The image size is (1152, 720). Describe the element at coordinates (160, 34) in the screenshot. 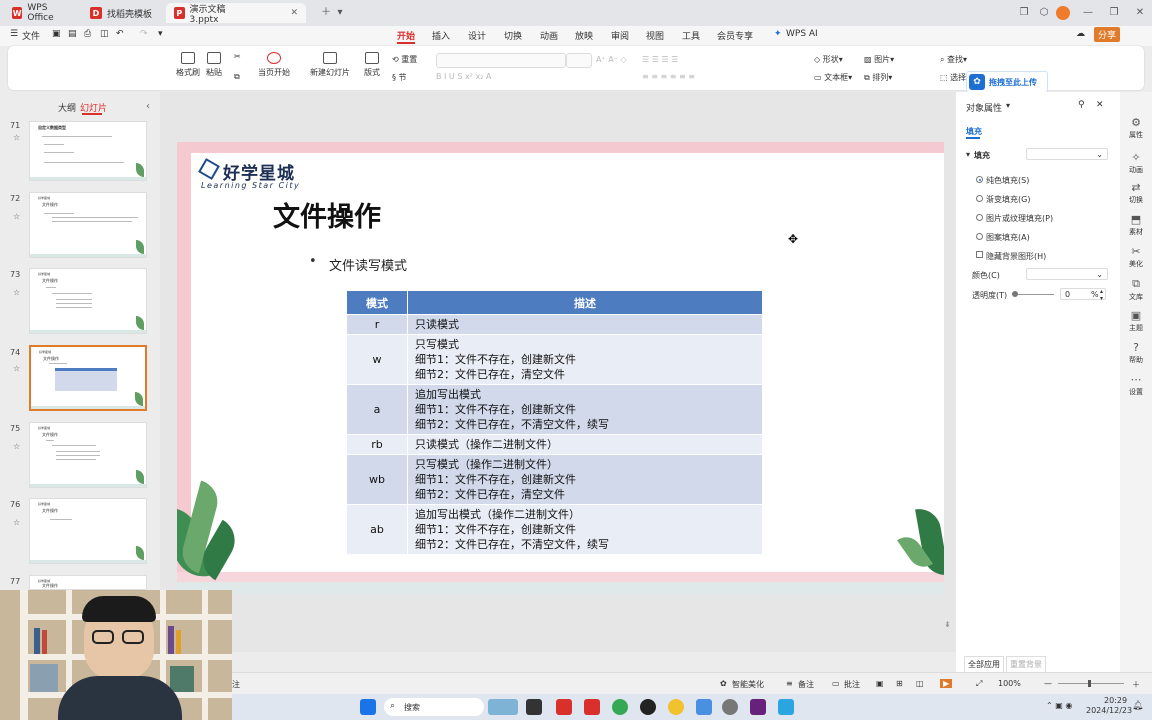

I see `more-chevron-icon: ▾` at that location.